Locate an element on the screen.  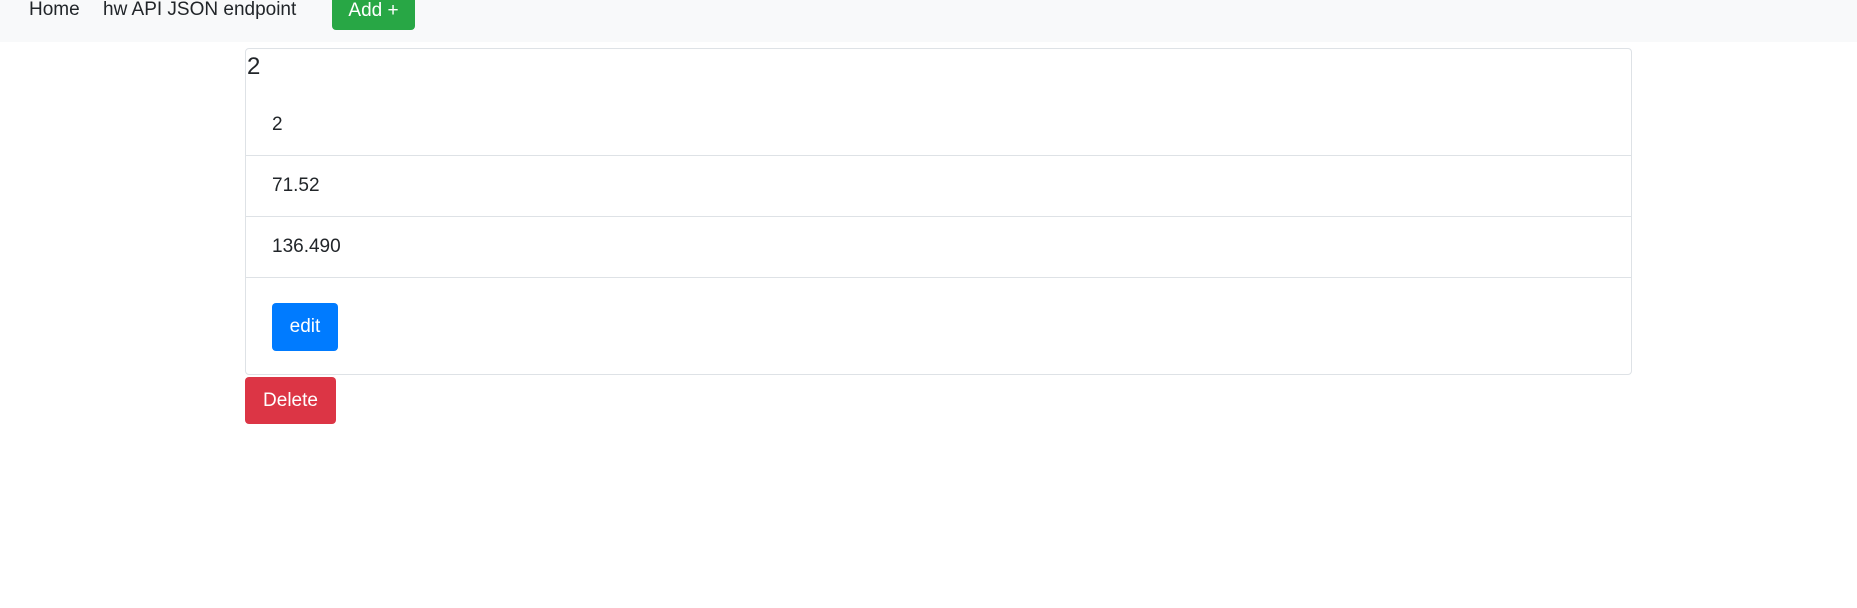
field-value: 136.490 is located at coordinates (306, 246).